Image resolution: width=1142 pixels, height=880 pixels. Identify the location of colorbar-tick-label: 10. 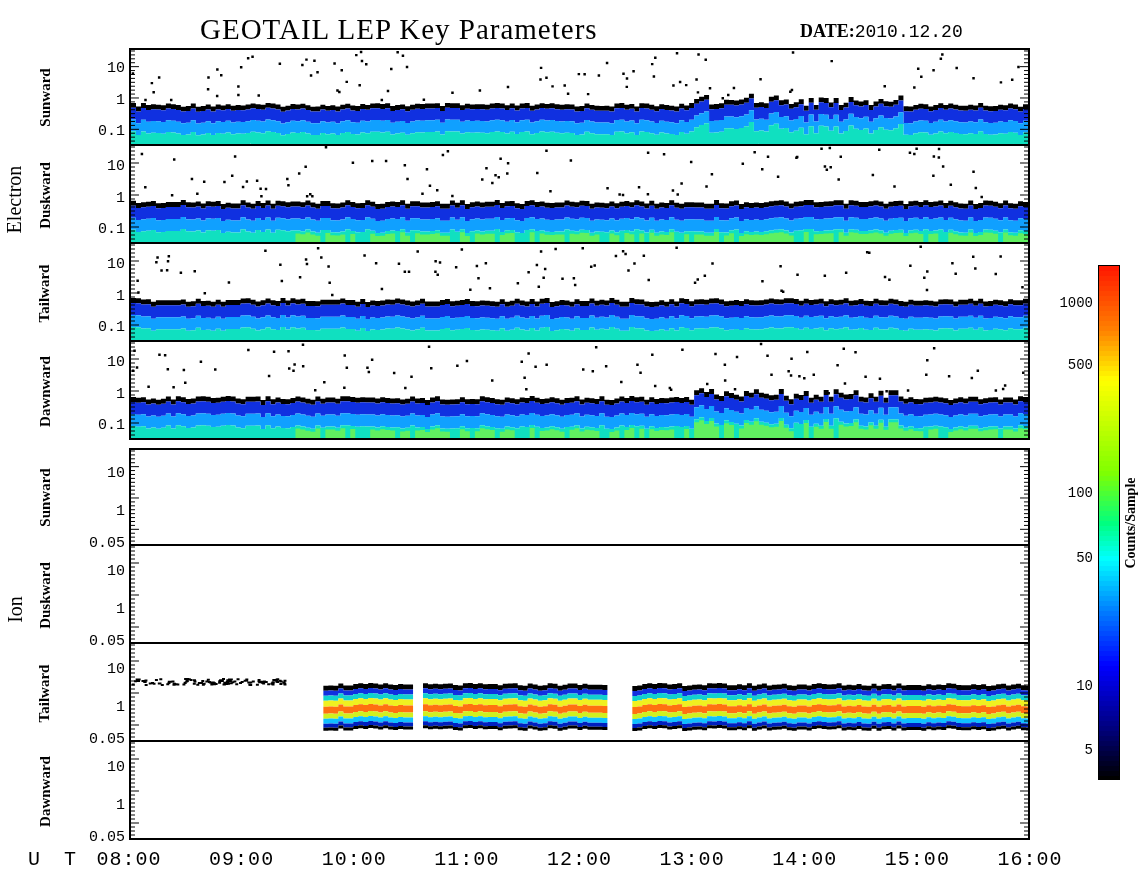
(1084, 685).